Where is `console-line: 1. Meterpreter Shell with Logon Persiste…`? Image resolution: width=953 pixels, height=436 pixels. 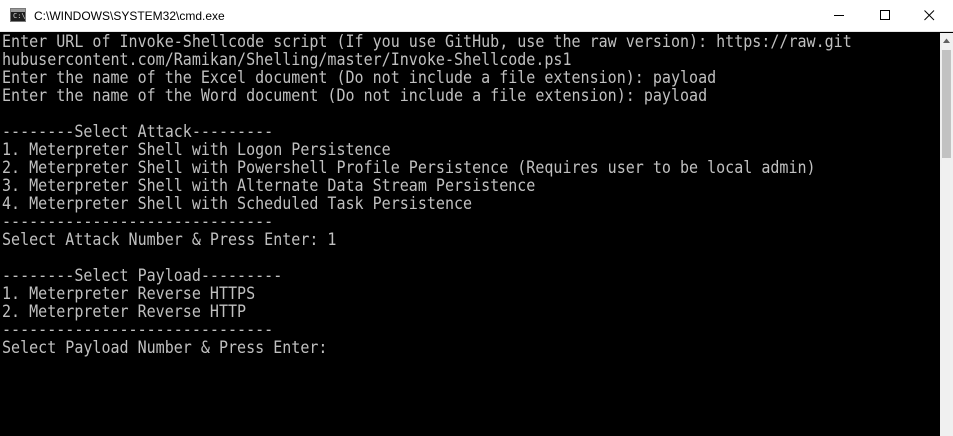 console-line: 1. Meterpreter Shell with Logon Persiste… is located at coordinates (196, 149).